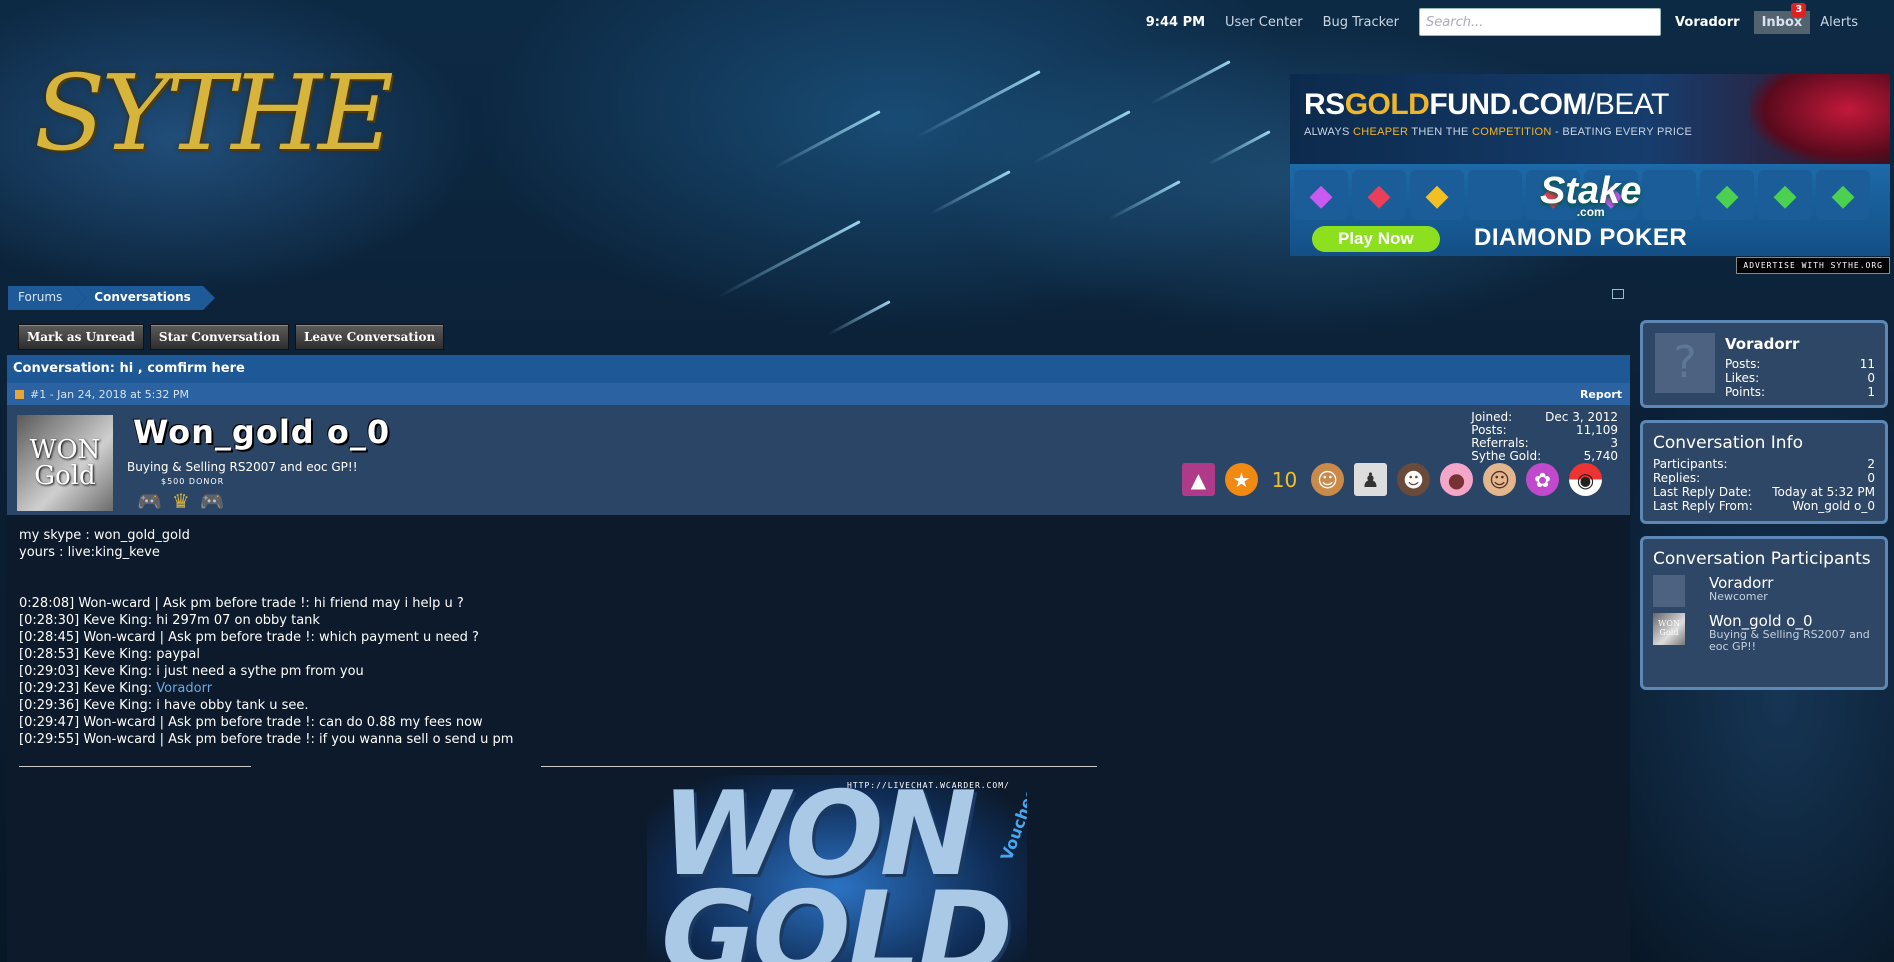  What do you see at coordinates (1327, 479) in the screenshot?
I see `face-icon: ☺` at bounding box center [1327, 479].